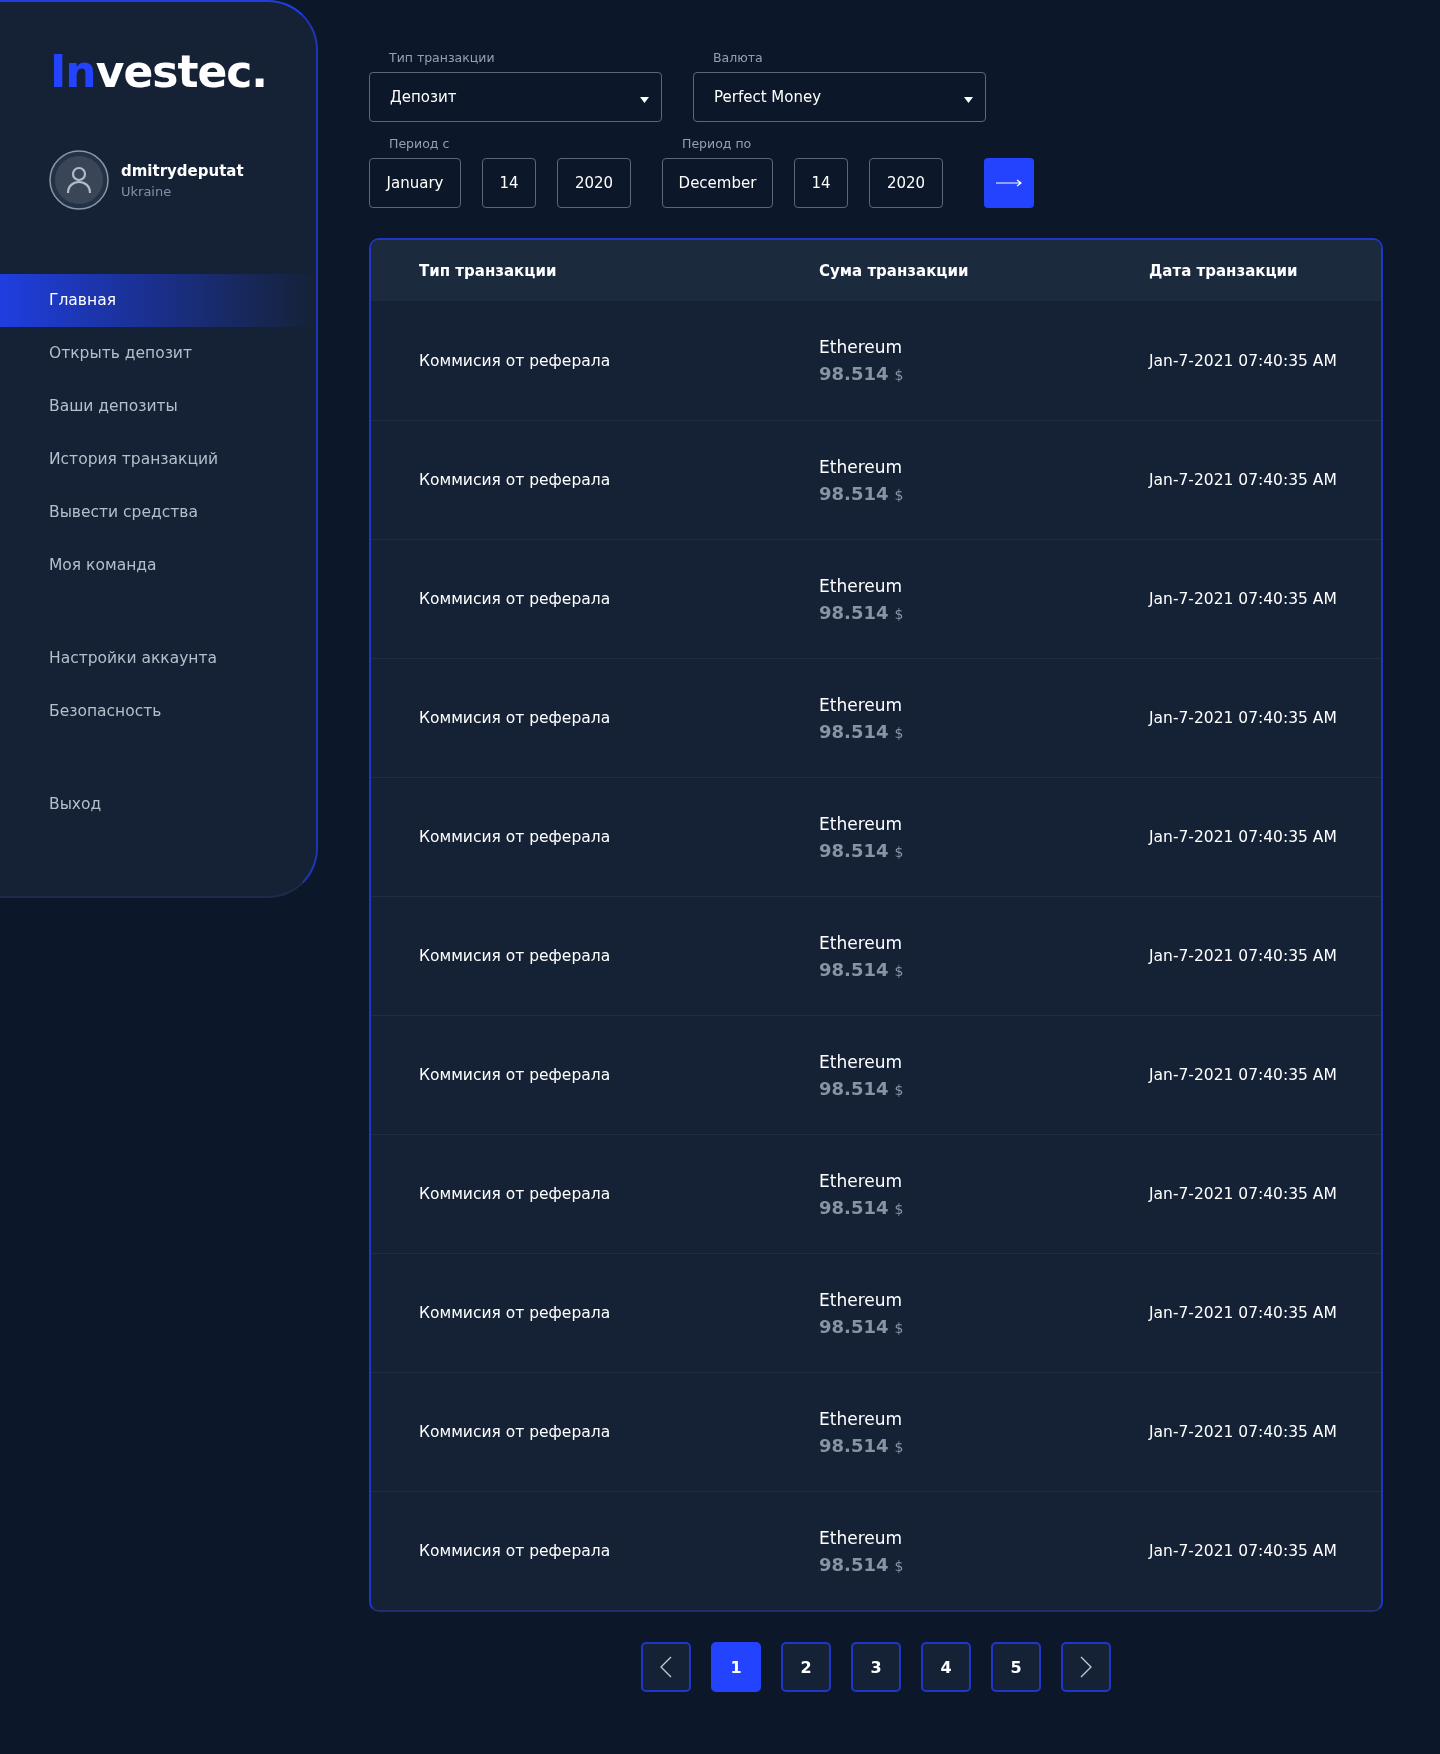  I want to click on dropdown: Perfect Money, so click(839, 97).